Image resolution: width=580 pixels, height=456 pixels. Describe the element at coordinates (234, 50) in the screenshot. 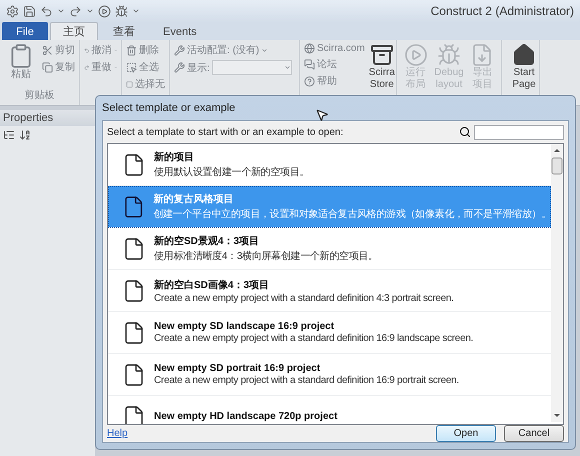

I see `active-config-dropdown: 活动配置: (没有)` at that location.